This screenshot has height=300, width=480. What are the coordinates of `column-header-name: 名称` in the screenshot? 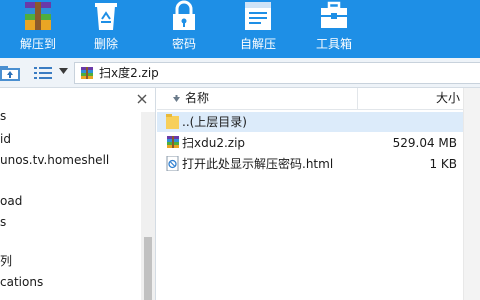 It's located at (197, 98).